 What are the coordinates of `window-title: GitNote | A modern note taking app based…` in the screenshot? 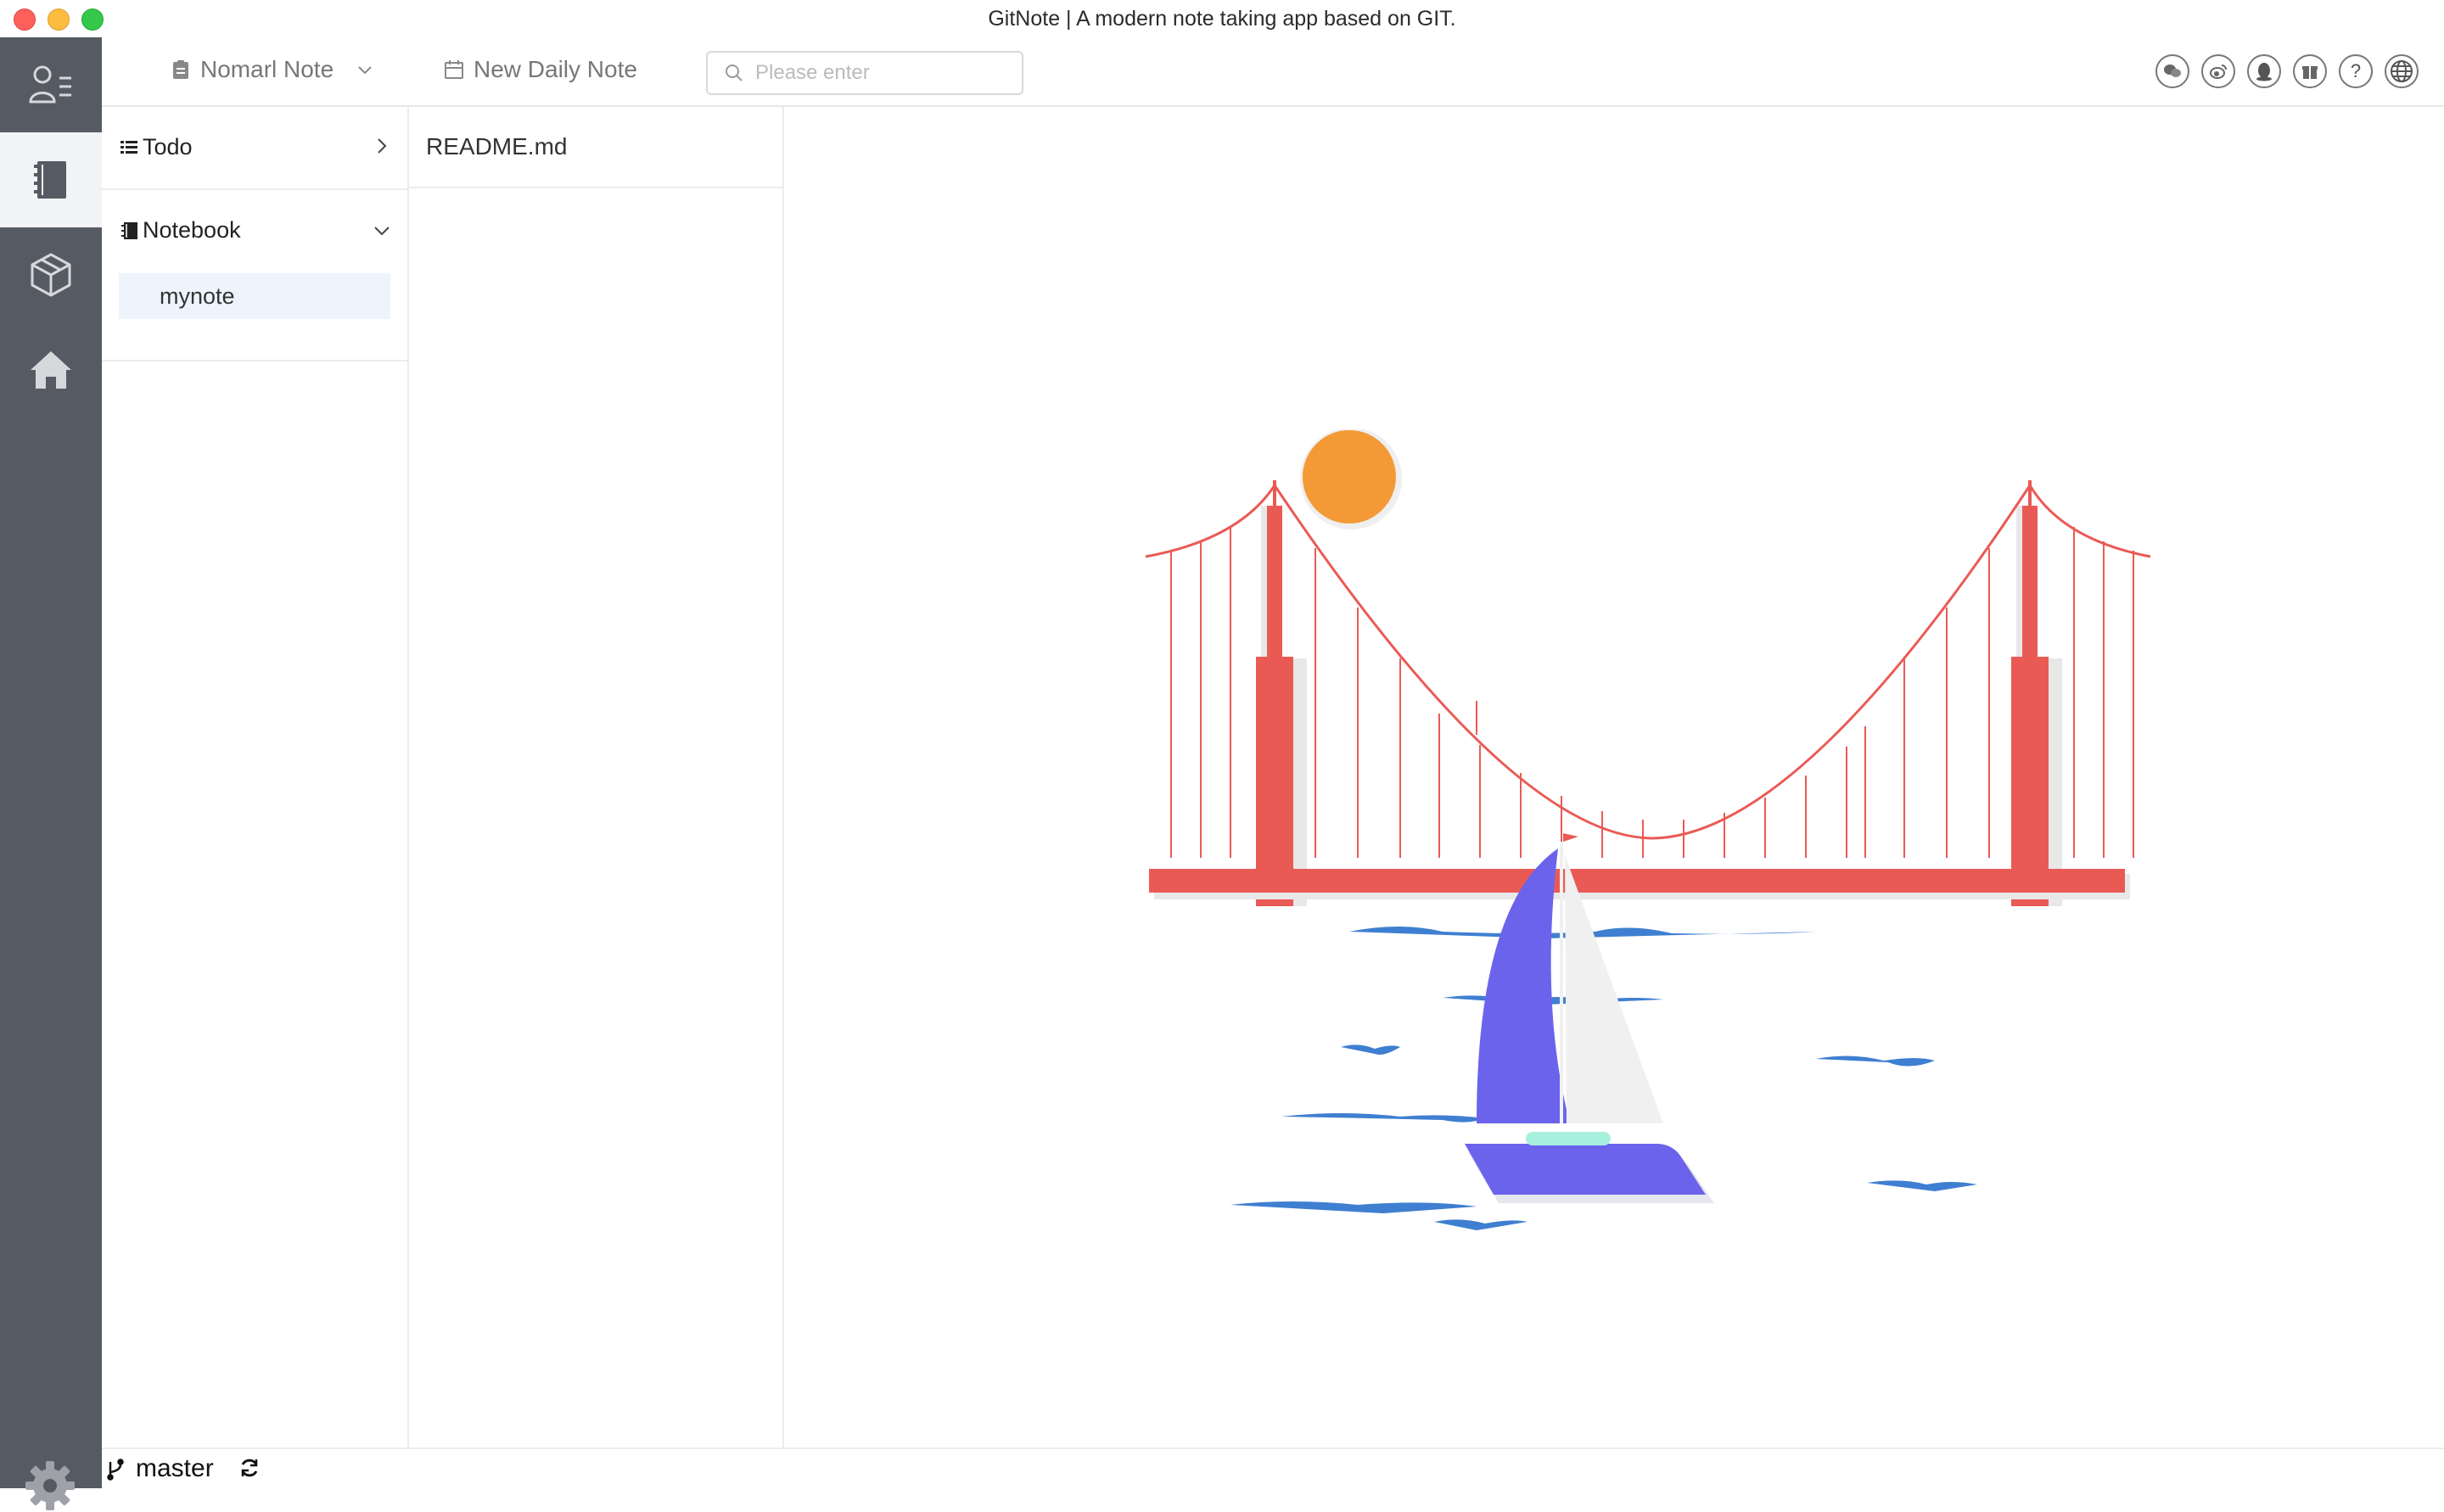 It's located at (1222, 19).